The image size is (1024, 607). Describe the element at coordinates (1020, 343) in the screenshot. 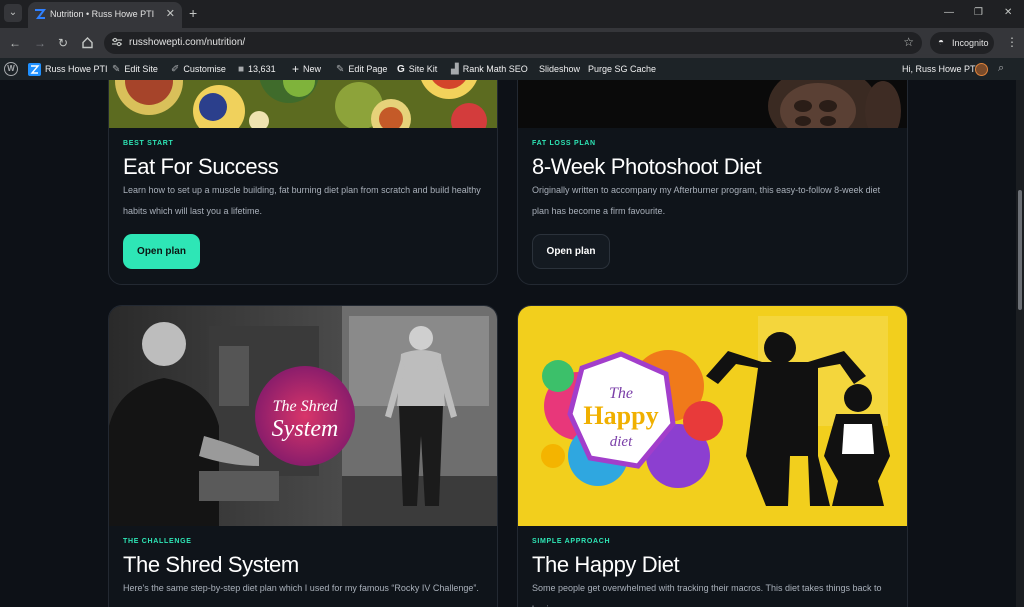

I see `page-scrollbar` at that location.